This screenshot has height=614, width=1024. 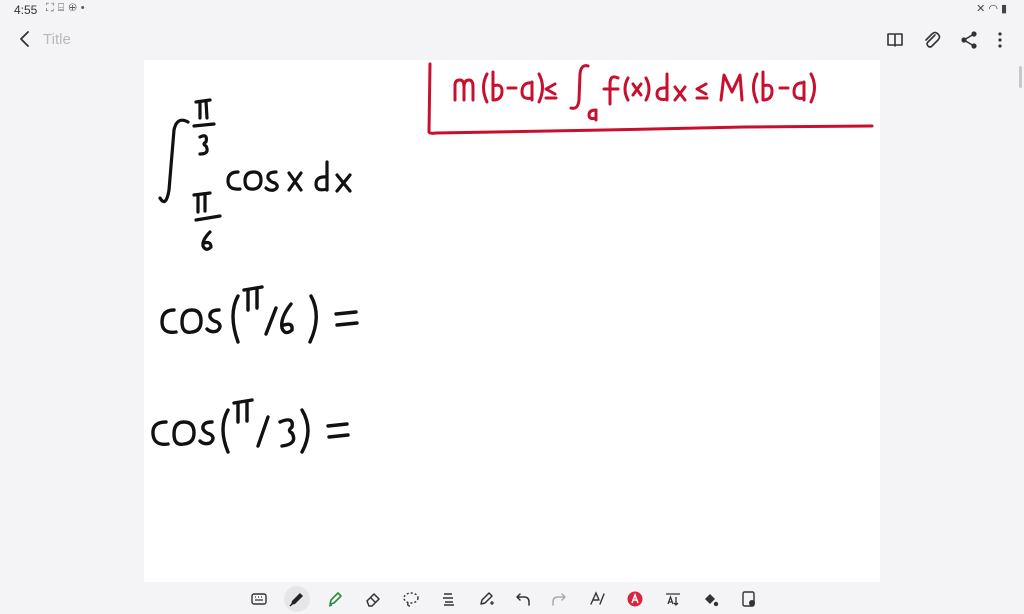 What do you see at coordinates (597, 599) in the screenshot?
I see `handwriting-icon` at bounding box center [597, 599].